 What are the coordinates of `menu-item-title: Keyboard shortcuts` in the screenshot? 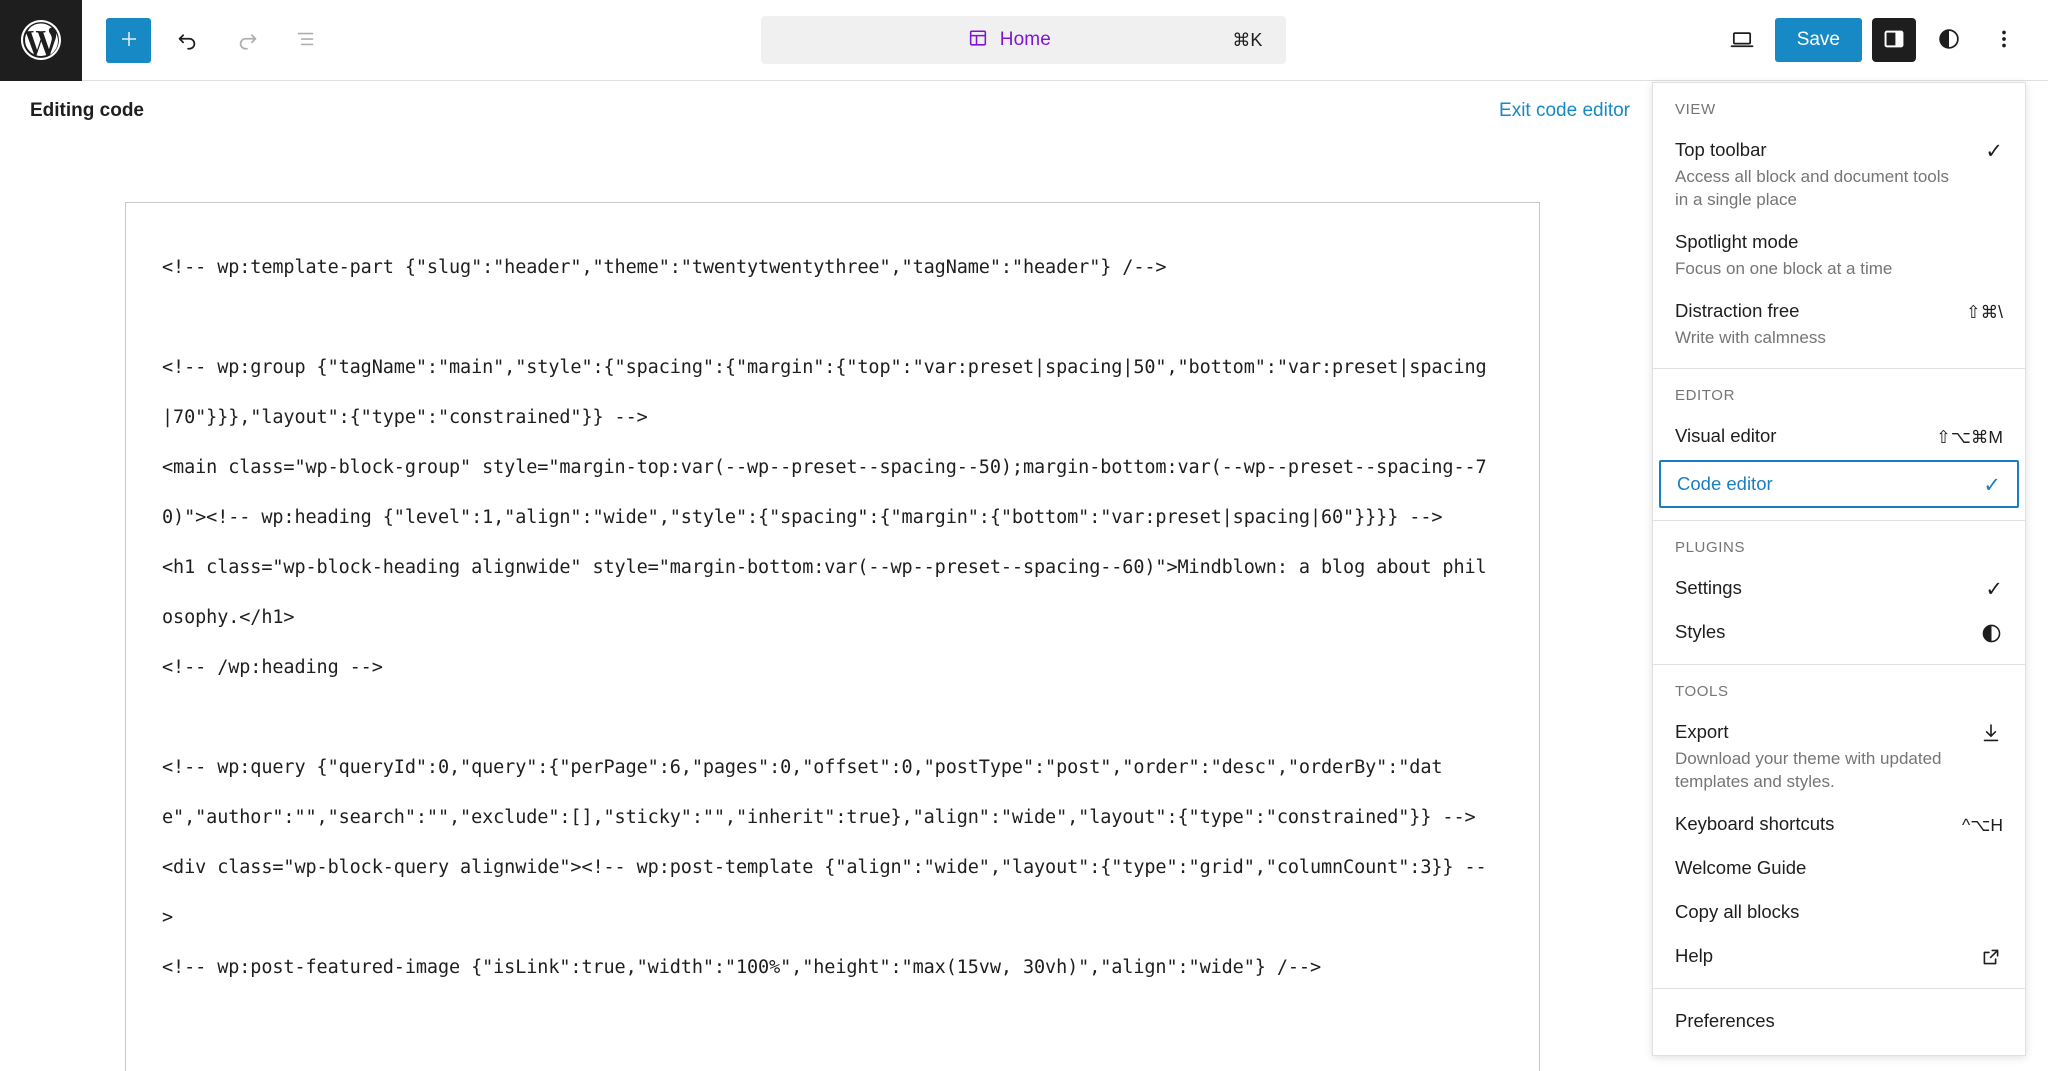 It's located at (1755, 823).